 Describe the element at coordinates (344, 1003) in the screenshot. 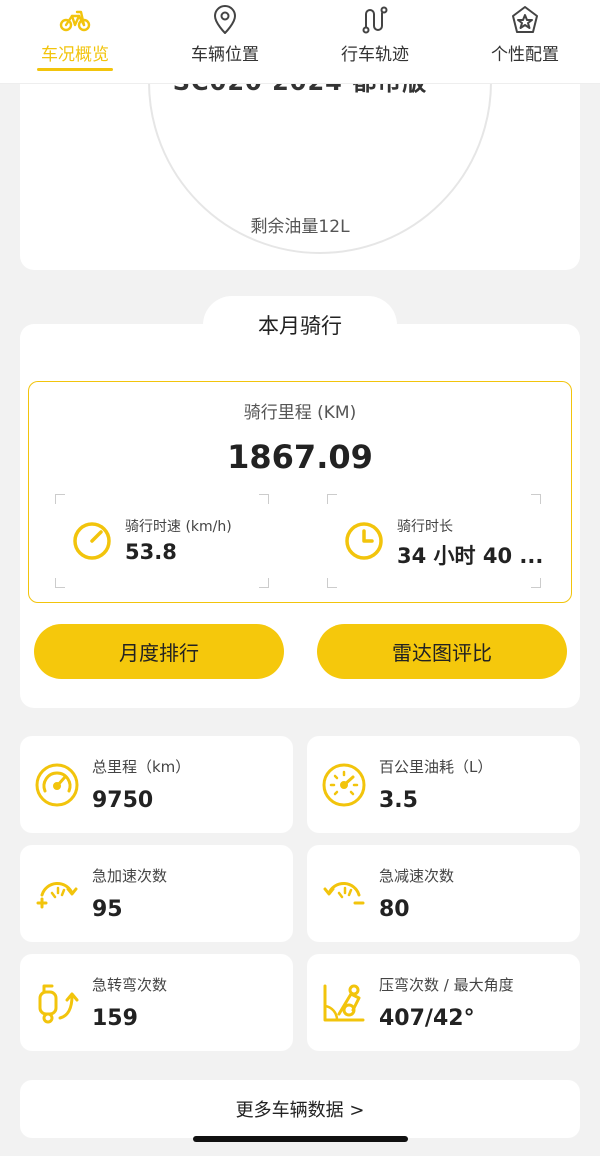

I see `lean-angle-icon` at that location.